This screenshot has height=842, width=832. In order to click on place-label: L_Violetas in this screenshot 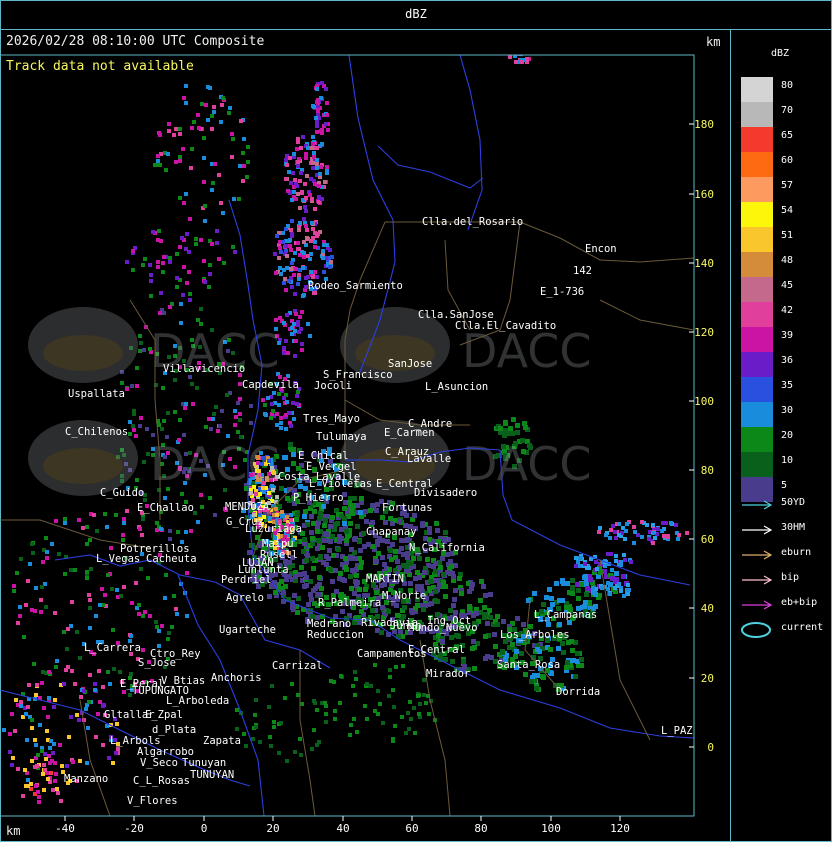, I will do `click(340, 484)`.